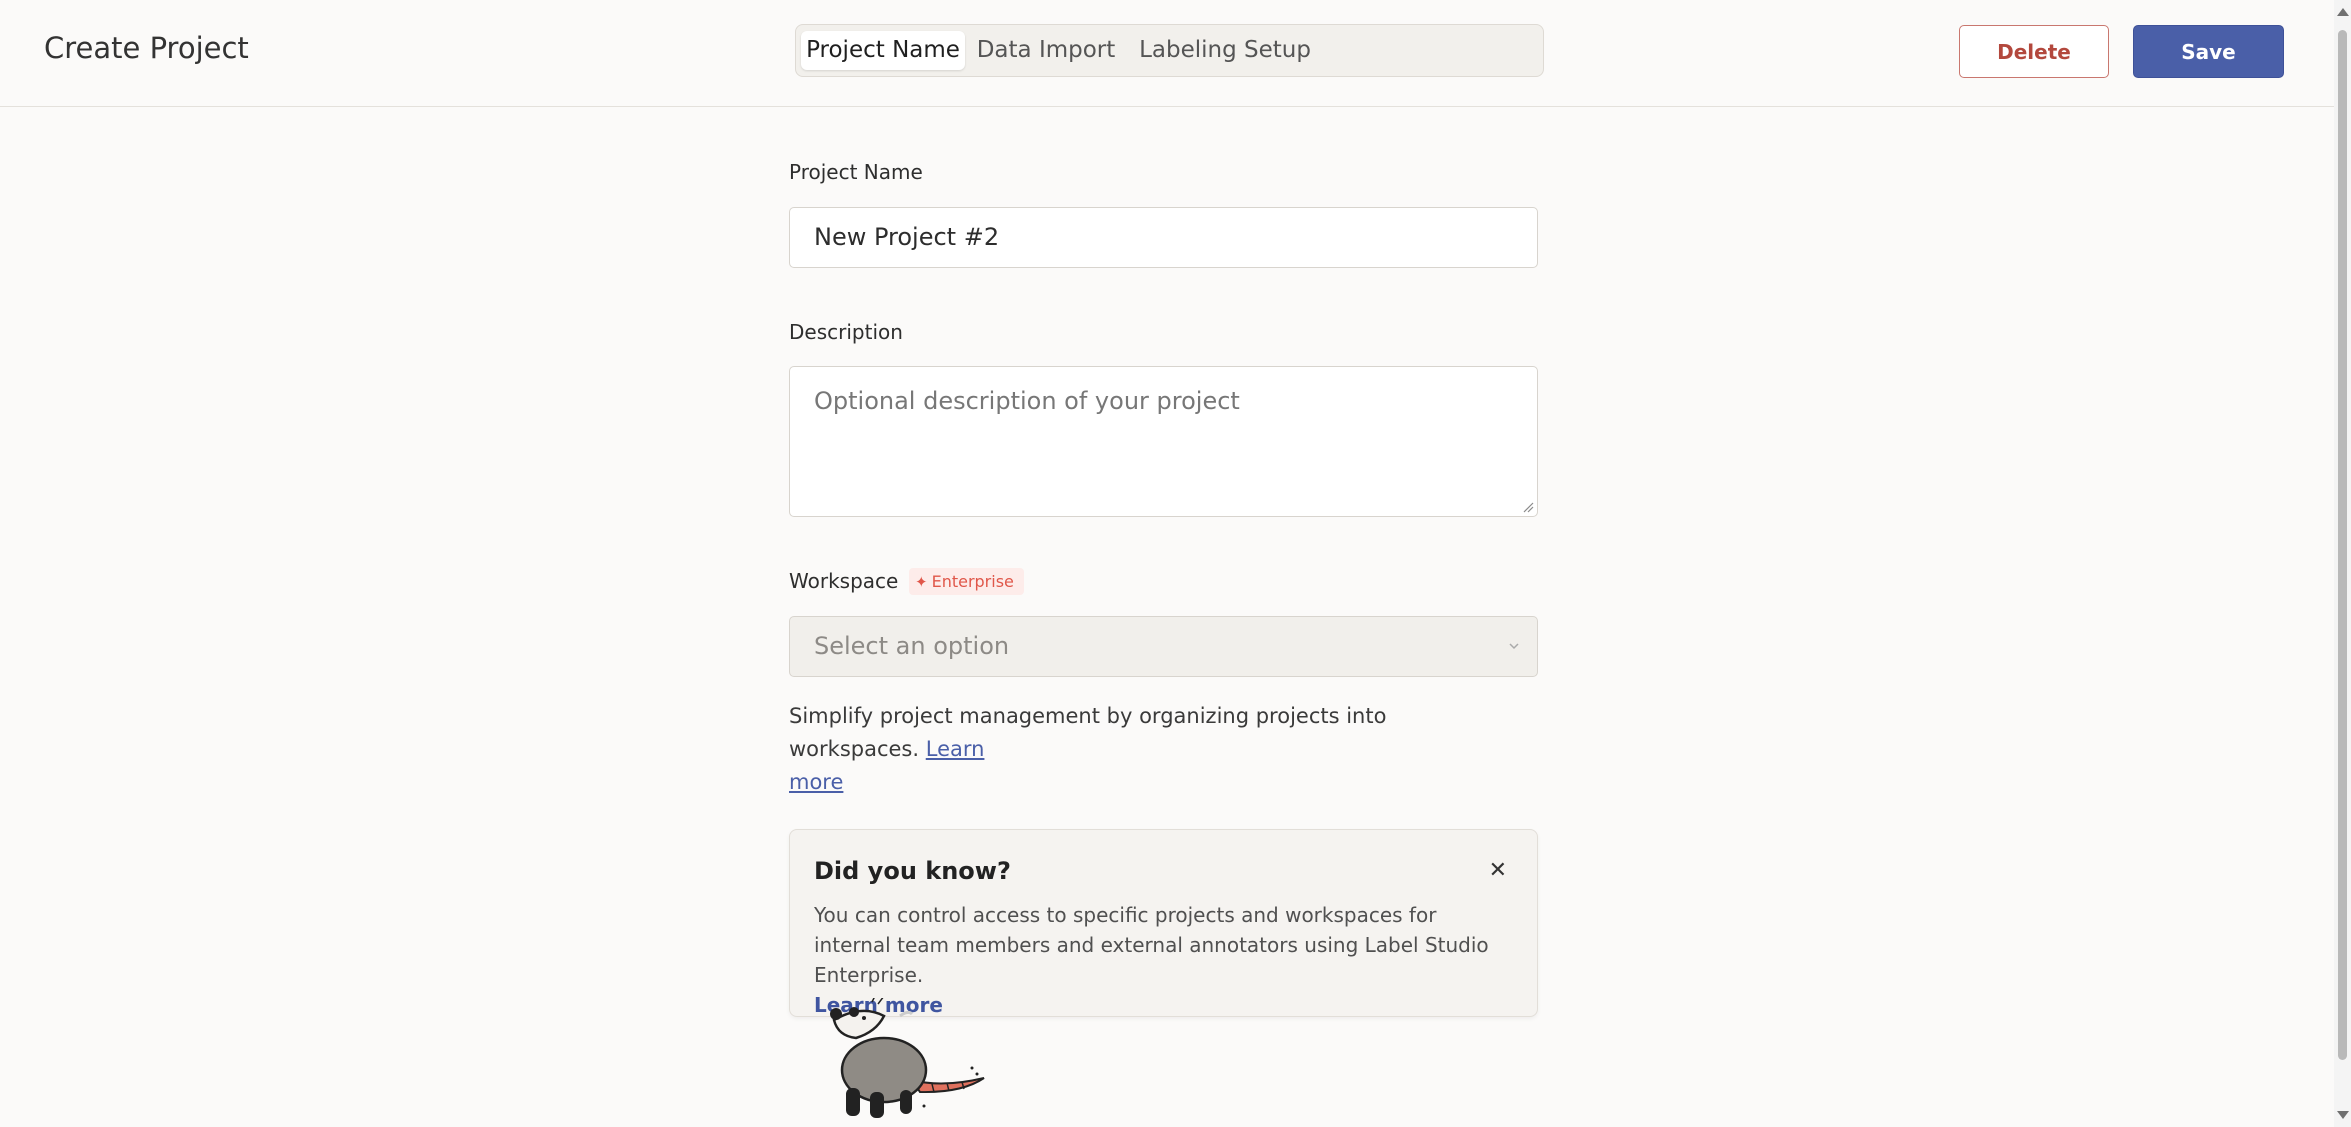 The image size is (2351, 1127). Describe the element at coordinates (1225, 50) in the screenshot. I see `tab-labeling-setup: Labeling Setup` at that location.